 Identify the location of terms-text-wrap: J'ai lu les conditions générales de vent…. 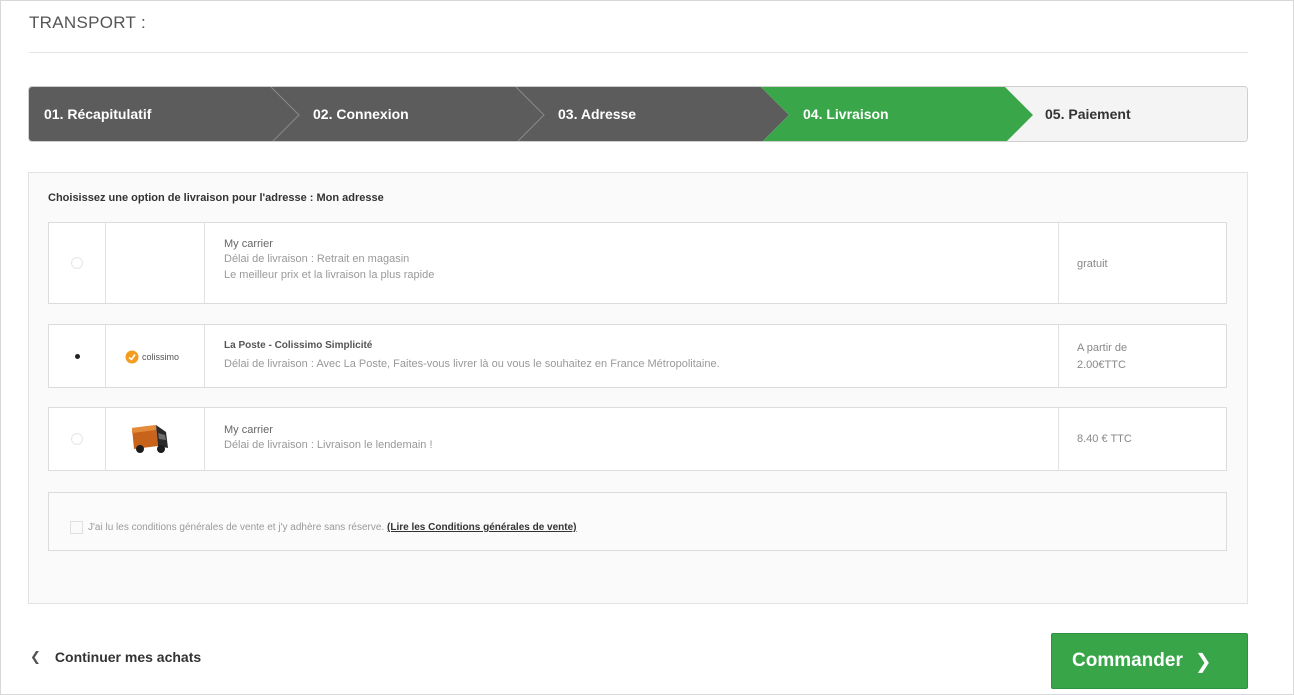
(332, 527).